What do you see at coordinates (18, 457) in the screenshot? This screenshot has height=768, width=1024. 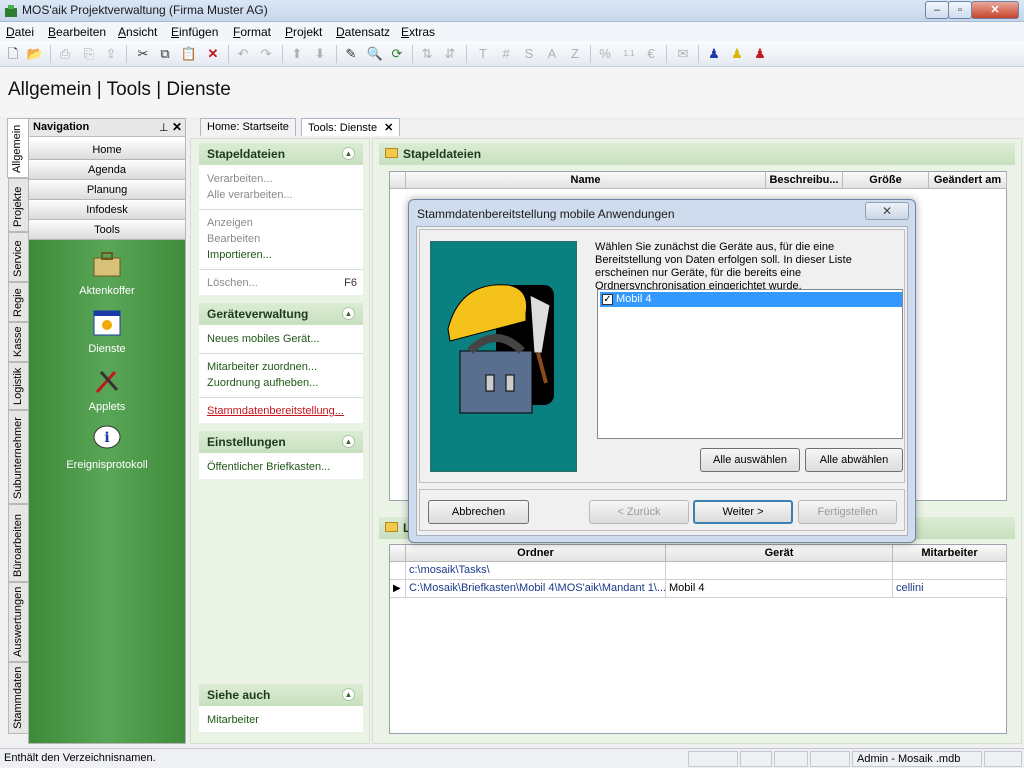 I see `vtab-subunternehmer: Subunternehmer` at bounding box center [18, 457].